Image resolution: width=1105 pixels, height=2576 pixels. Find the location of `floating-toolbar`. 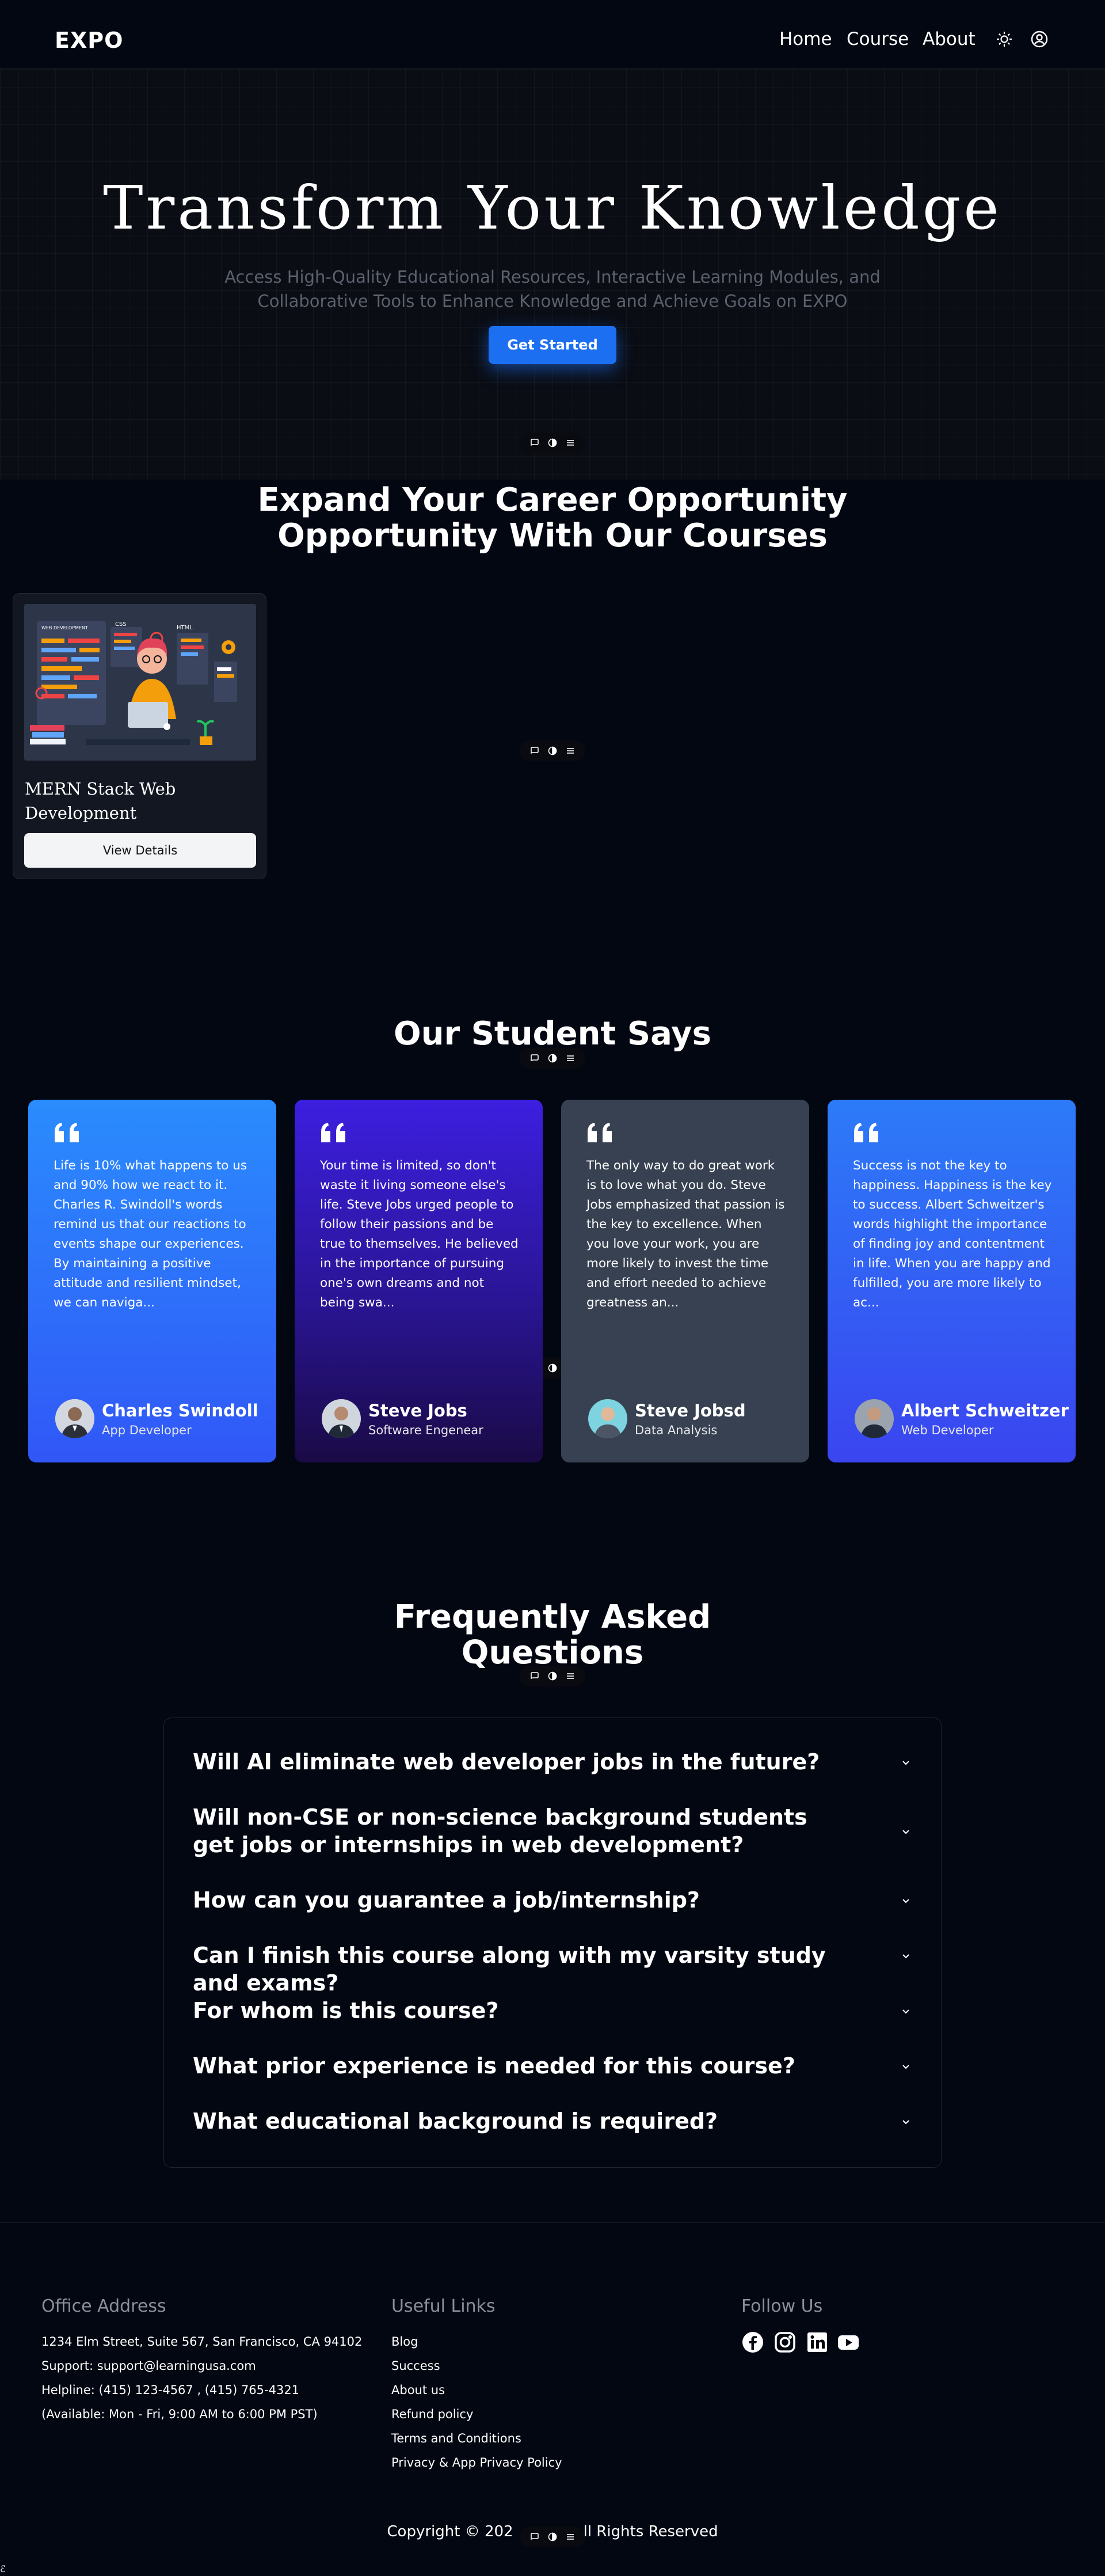

floating-toolbar is located at coordinates (552, 442).